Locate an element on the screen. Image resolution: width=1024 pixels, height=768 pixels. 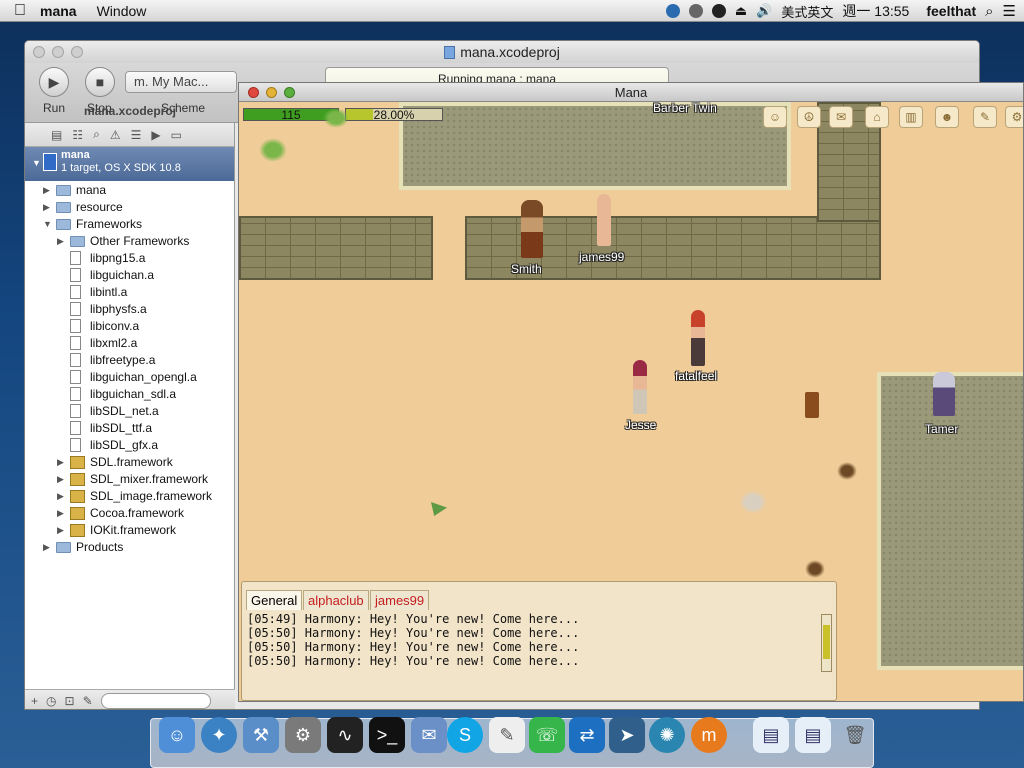
npc-tamer-sprite is located at coordinates (944, 394).